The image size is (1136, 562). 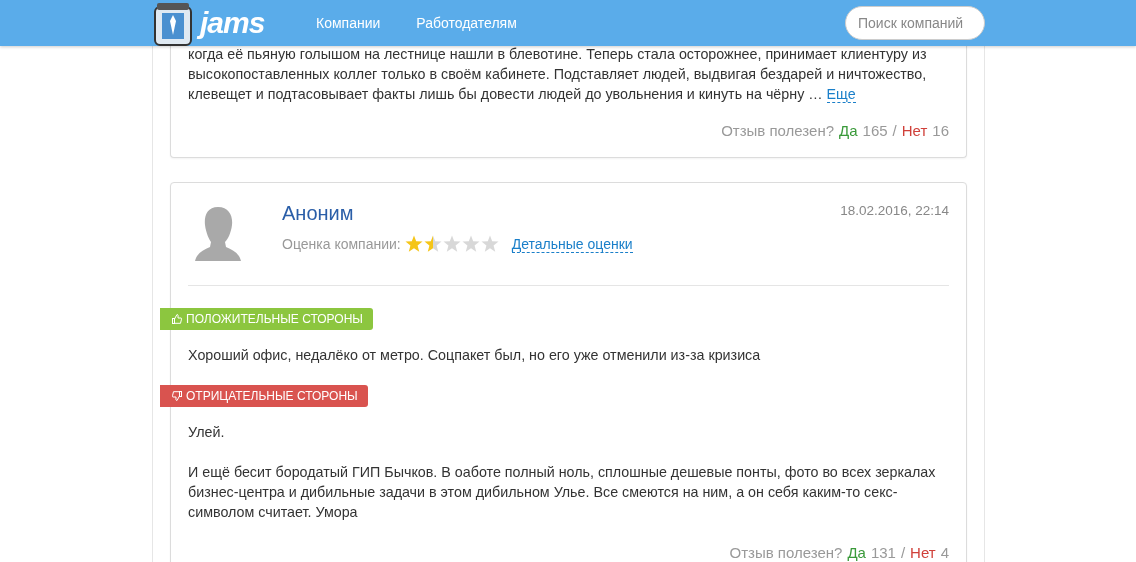 I want to click on details-link: Детальные оценки, so click(x=572, y=244).